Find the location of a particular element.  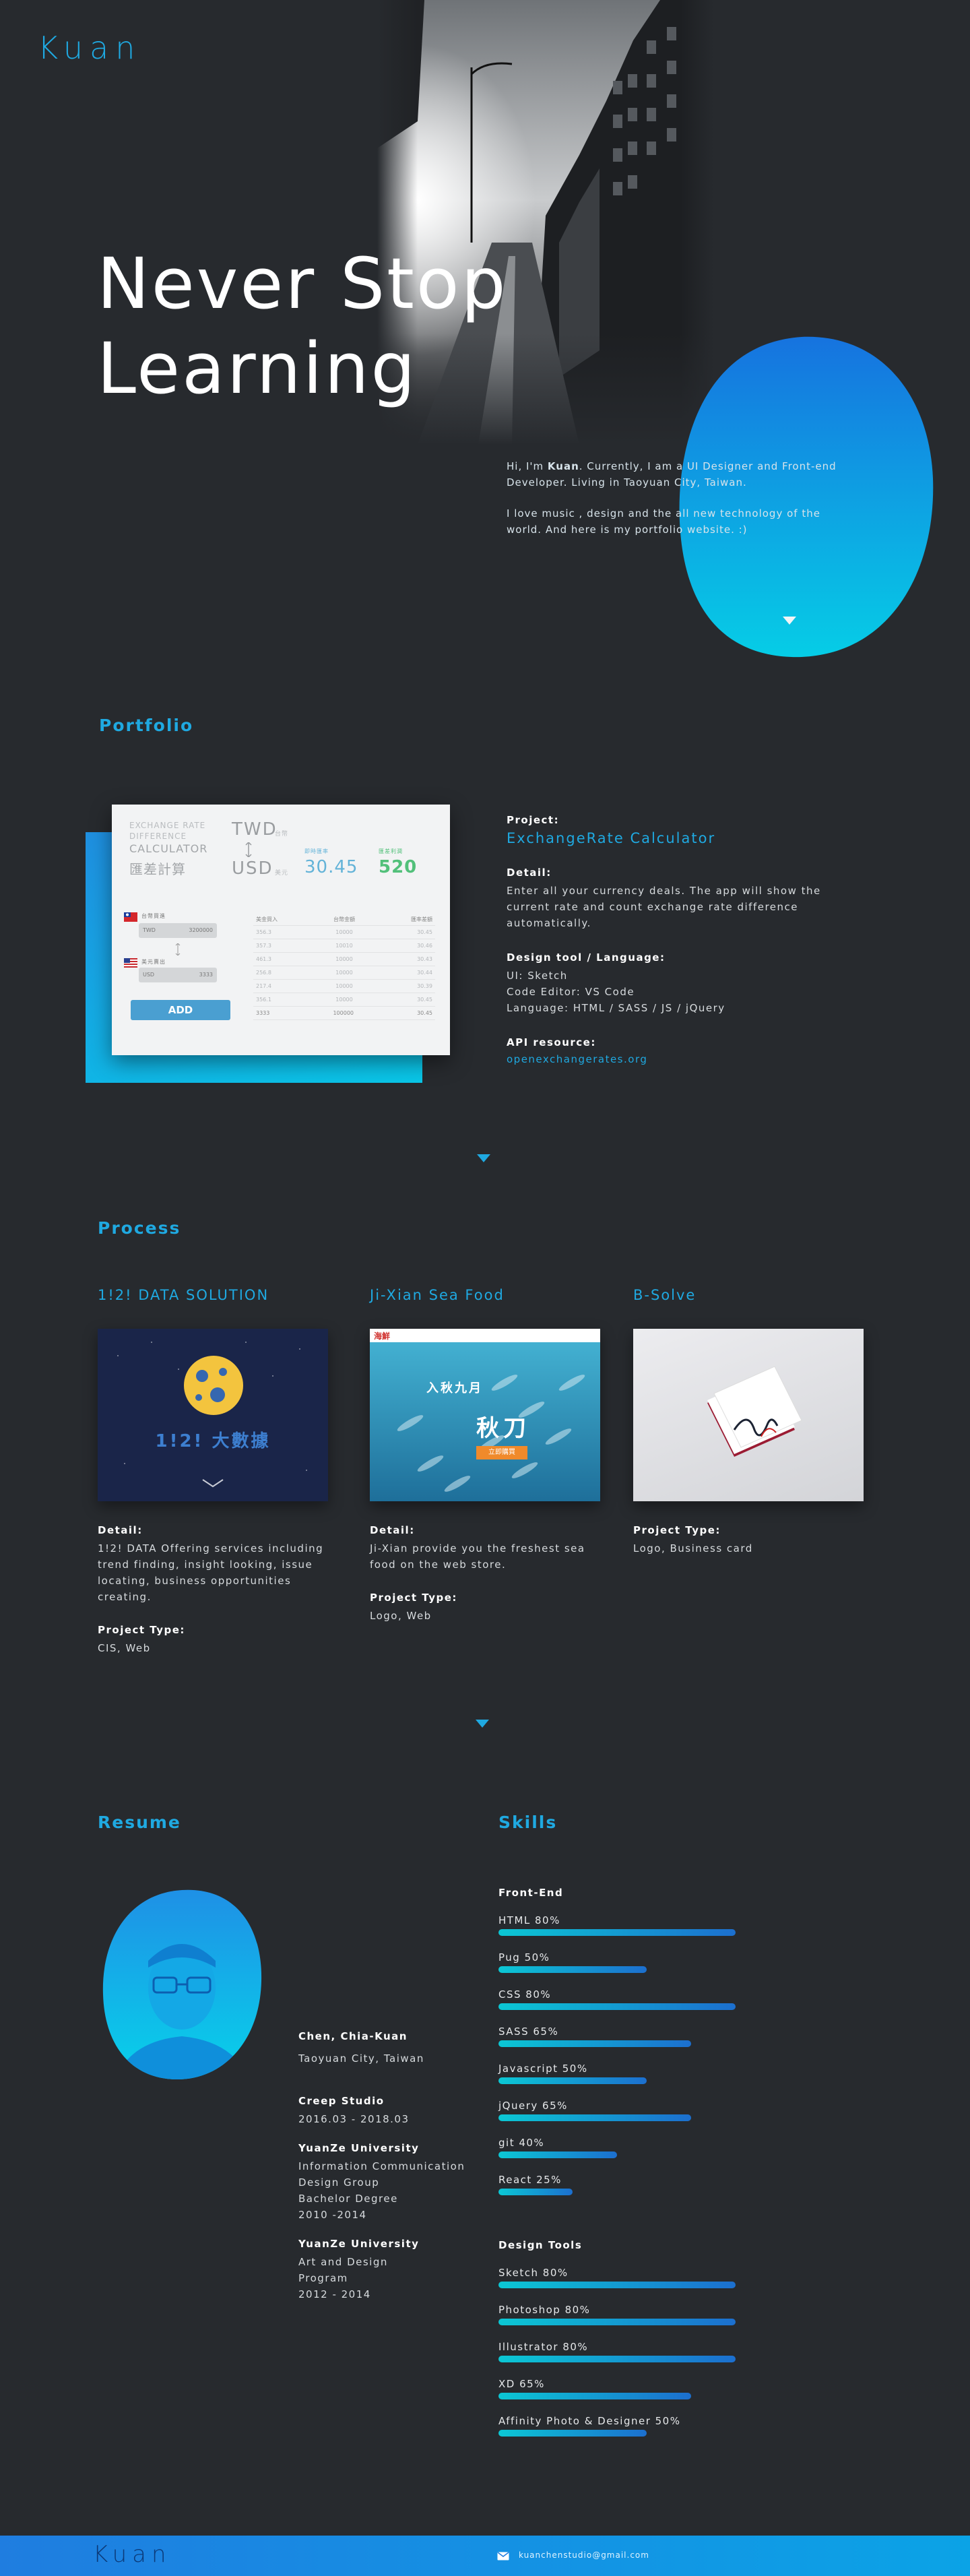

table-cell: 30.43 is located at coordinates (425, 959).